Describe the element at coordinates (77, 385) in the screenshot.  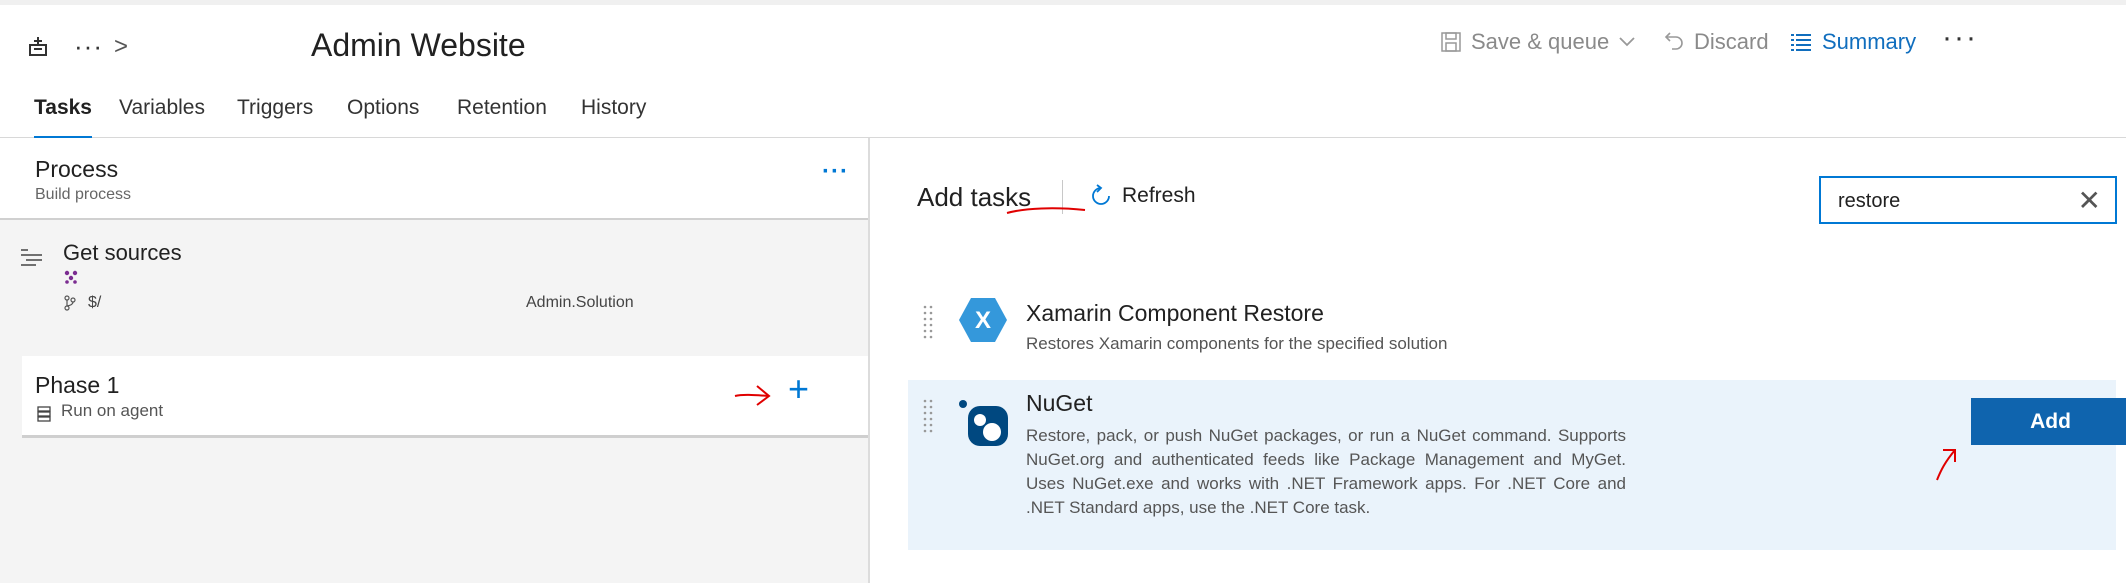
I see `phase-title: Phase 1` at that location.